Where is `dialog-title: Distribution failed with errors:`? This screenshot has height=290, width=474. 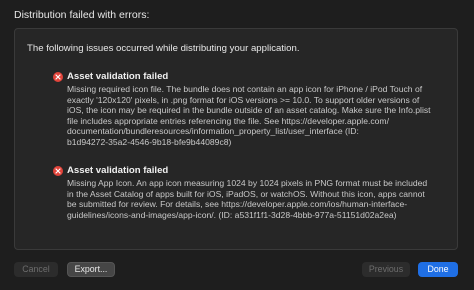 dialog-title: Distribution failed with errors: is located at coordinates (82, 15).